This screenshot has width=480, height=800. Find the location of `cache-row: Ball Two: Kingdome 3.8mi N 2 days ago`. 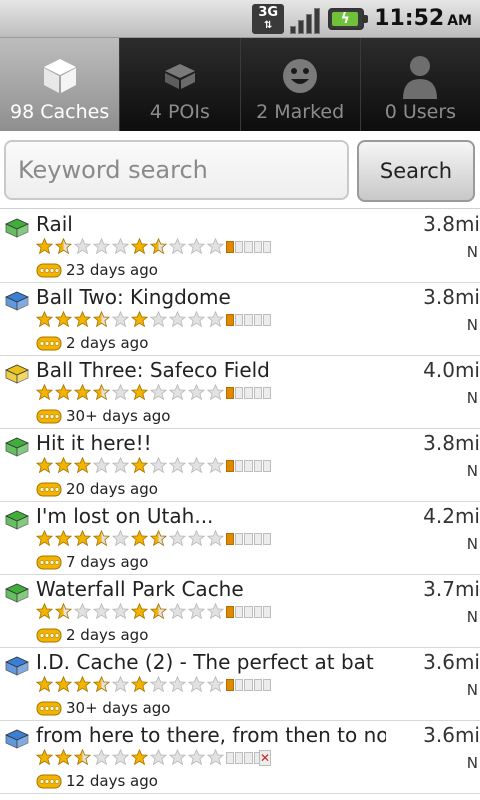

cache-row: Ball Two: Kingdome 3.8mi N 2 days ago is located at coordinates (240, 319).